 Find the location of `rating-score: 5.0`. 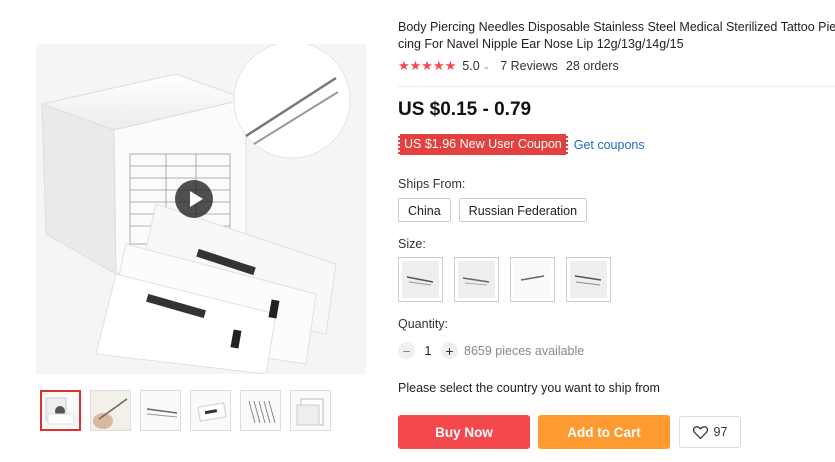

rating-score: 5.0 is located at coordinates (471, 66).